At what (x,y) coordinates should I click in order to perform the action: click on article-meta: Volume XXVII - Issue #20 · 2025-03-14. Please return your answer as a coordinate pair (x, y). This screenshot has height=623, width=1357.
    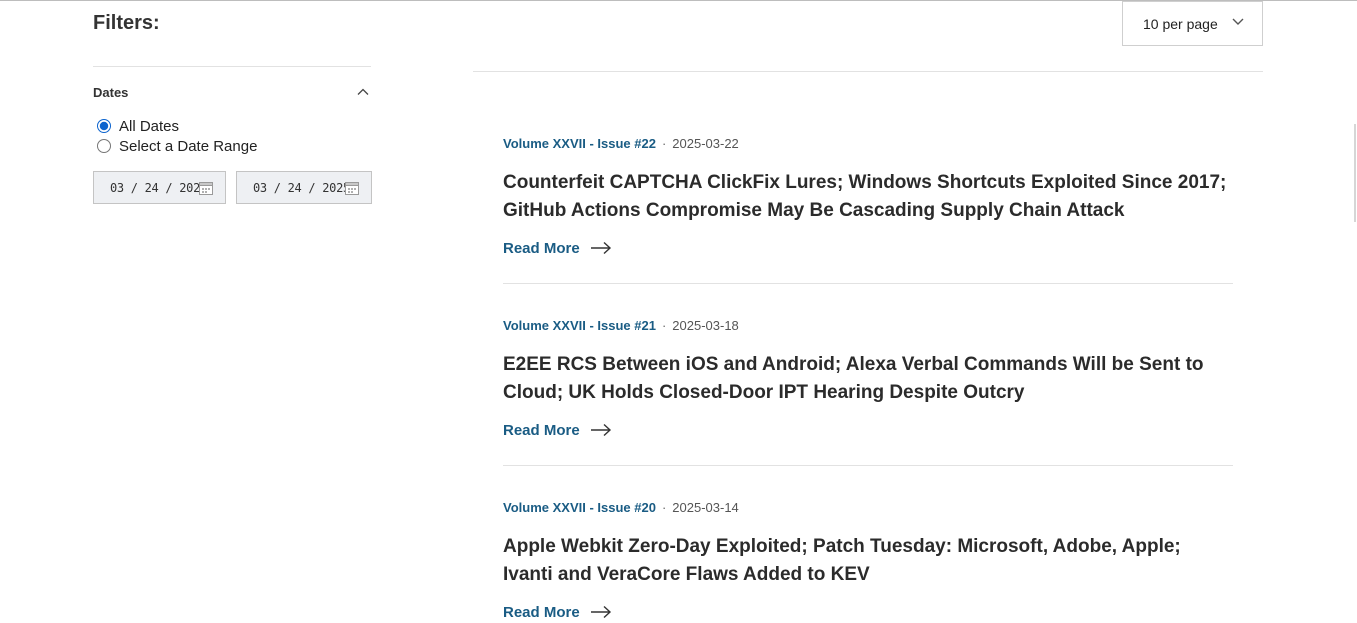
    Looking at the image, I should click on (868, 507).